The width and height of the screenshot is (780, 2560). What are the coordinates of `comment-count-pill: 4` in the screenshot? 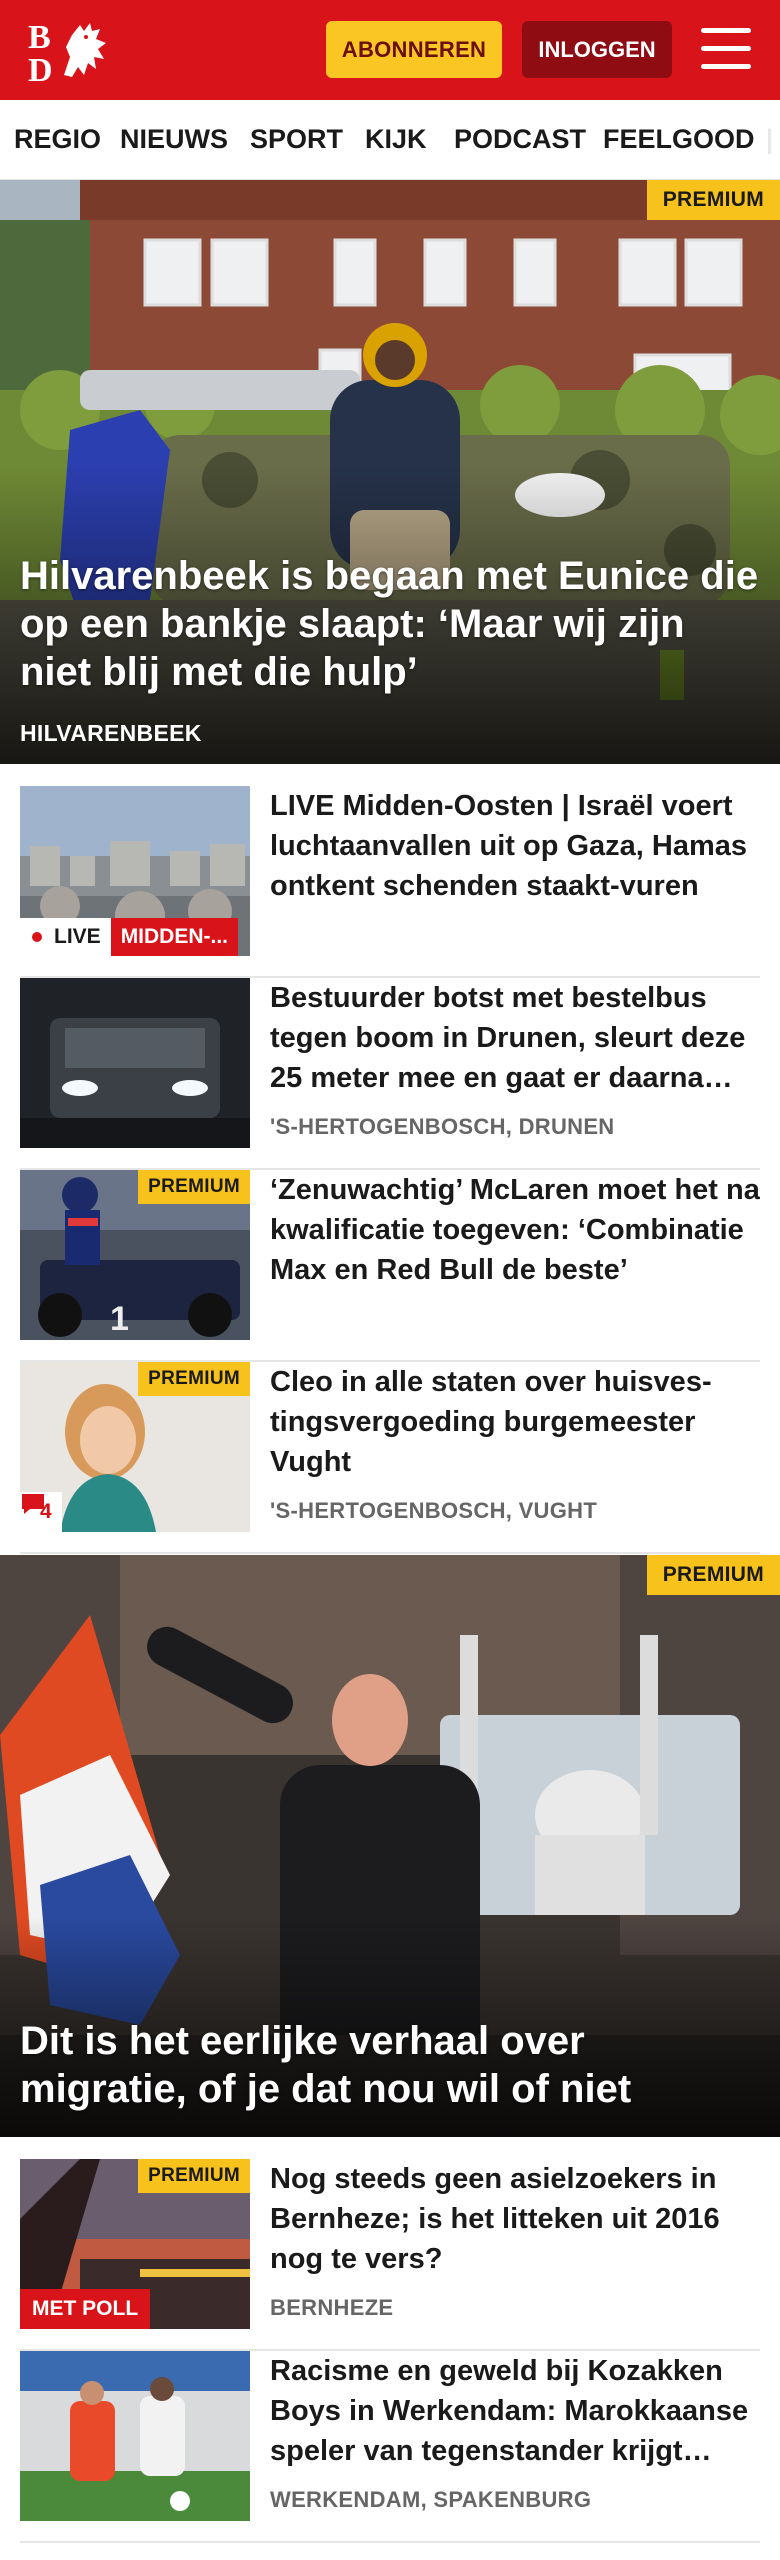 It's located at (41, 1512).